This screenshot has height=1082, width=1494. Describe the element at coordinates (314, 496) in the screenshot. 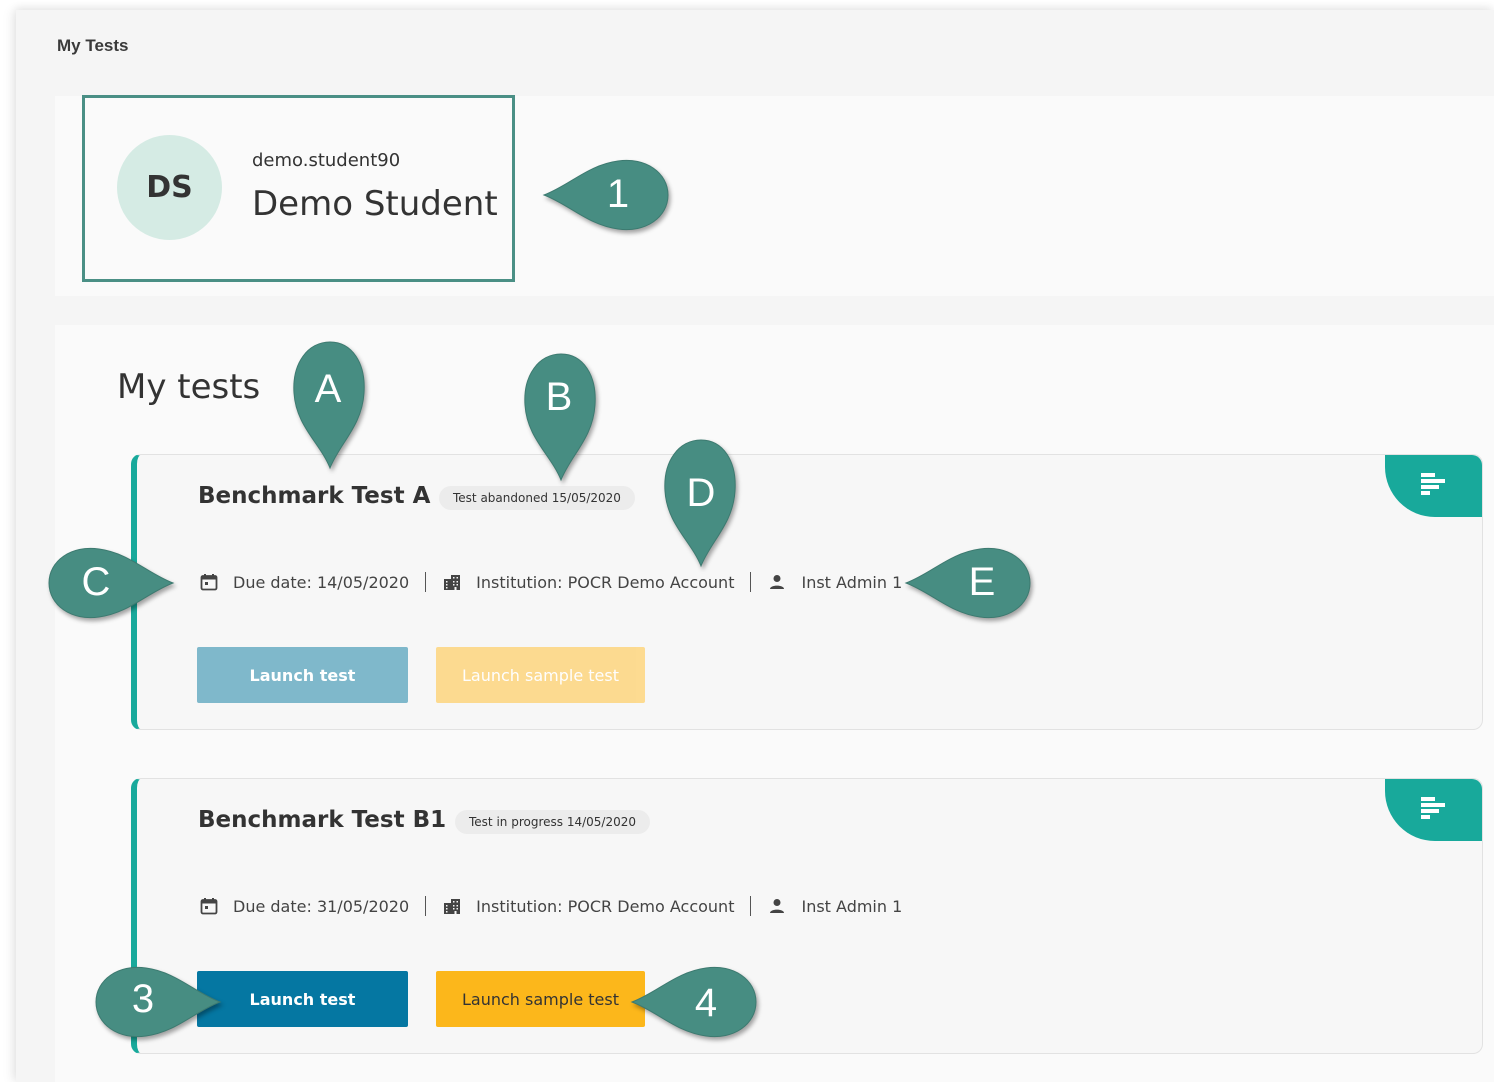

I see `test-title: Benchmark Test A` at that location.